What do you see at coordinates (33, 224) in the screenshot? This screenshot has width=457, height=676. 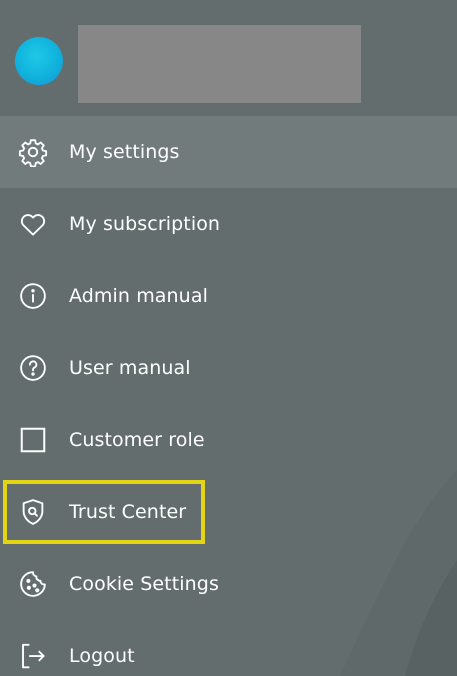 I see `heart-icon` at bounding box center [33, 224].